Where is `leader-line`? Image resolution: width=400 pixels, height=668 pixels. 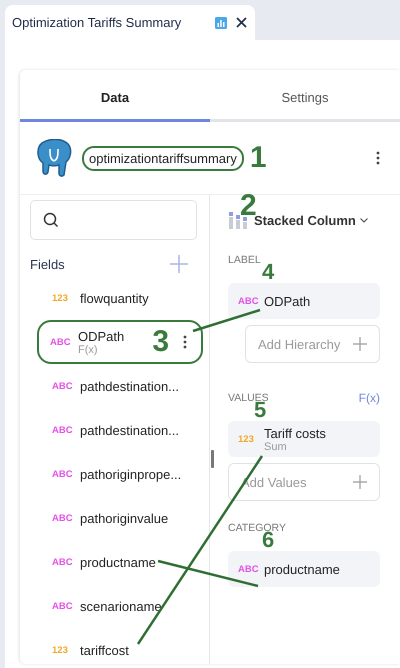
leader-line is located at coordinates (226, 320).